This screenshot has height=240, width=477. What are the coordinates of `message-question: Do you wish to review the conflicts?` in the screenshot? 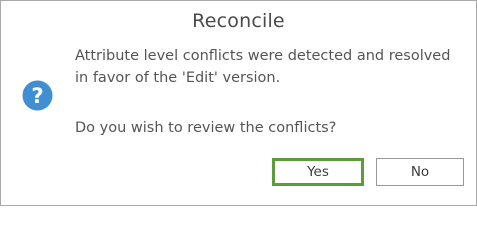 It's located at (206, 128).